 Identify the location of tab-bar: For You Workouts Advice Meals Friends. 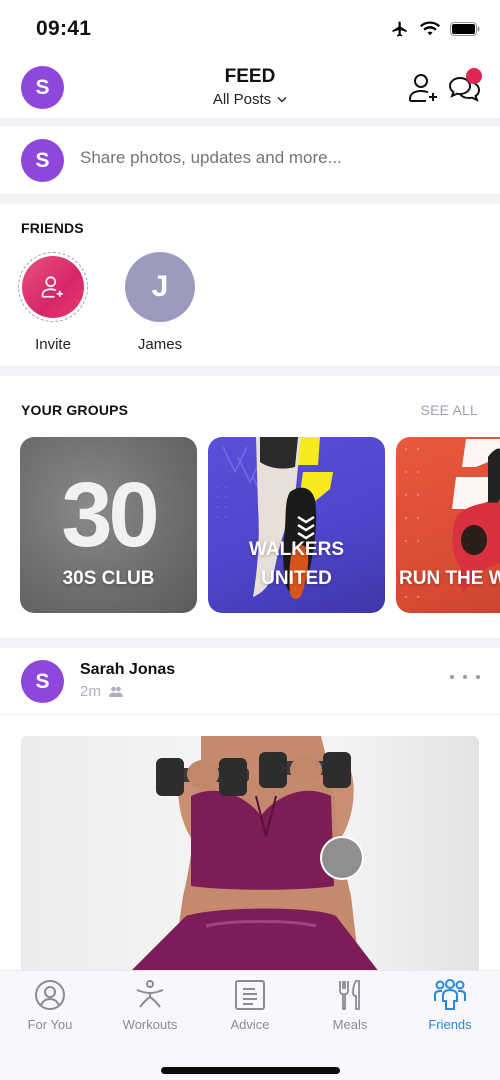
(250, 1025).